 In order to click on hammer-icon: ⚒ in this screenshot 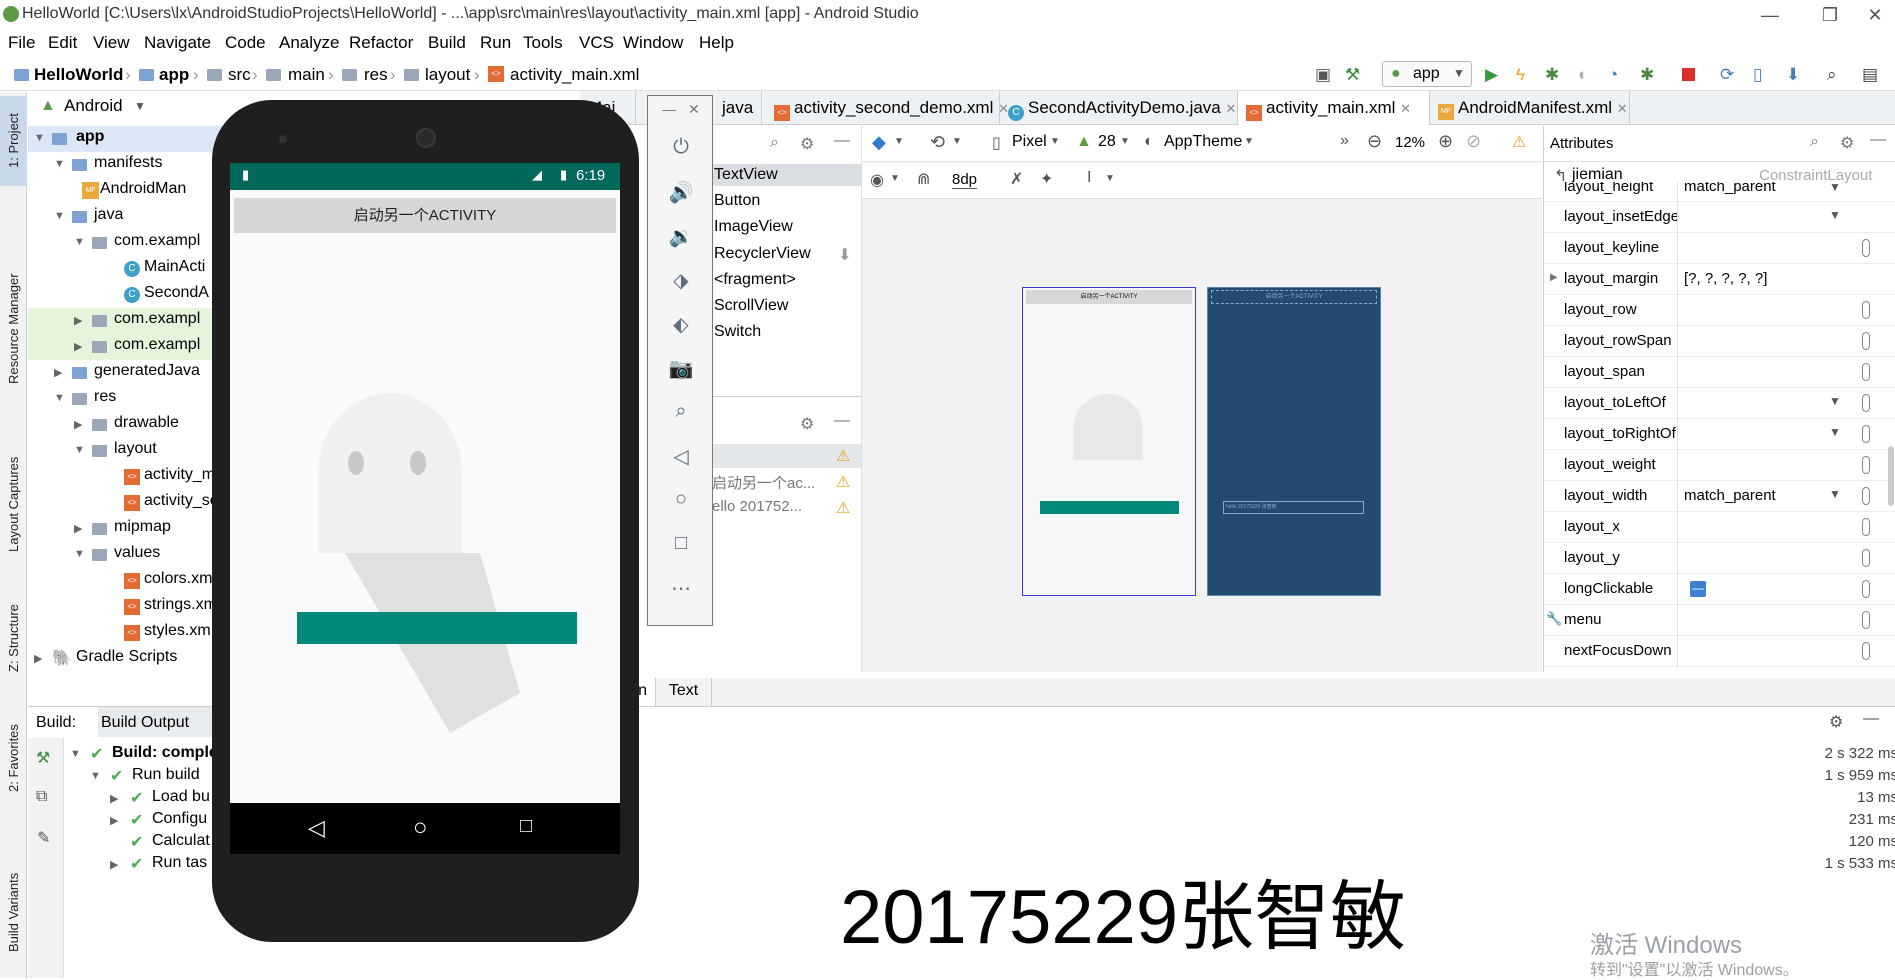, I will do `click(43, 758)`.